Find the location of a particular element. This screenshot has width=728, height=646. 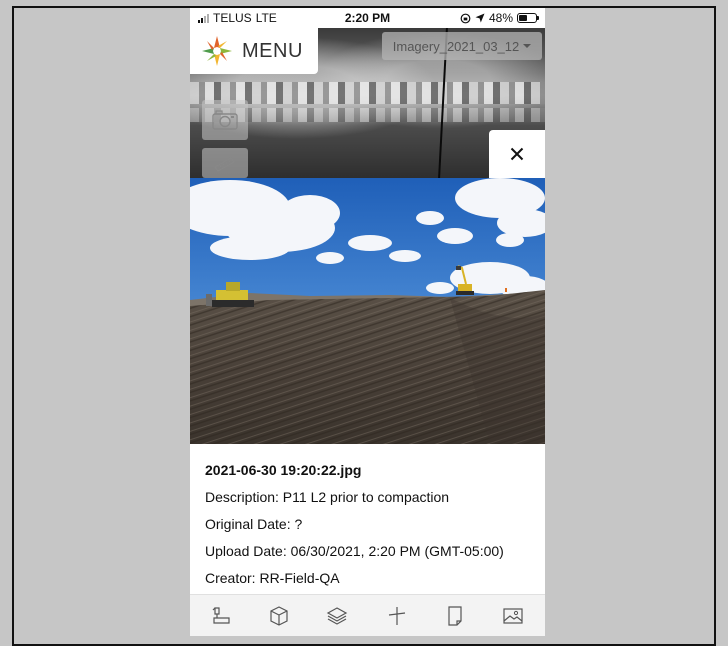

chevron-down-icon is located at coordinates (527, 46).